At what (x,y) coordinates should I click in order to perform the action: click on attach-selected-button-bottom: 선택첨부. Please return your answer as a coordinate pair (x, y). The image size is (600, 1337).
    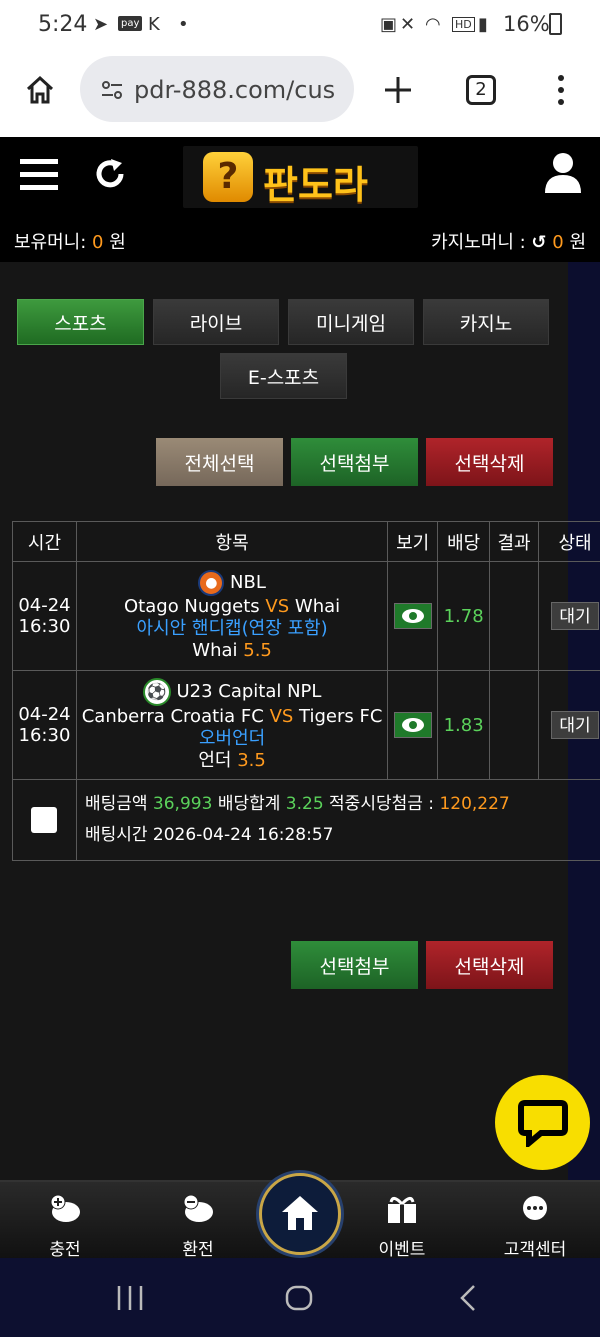
    Looking at the image, I should click on (354, 965).